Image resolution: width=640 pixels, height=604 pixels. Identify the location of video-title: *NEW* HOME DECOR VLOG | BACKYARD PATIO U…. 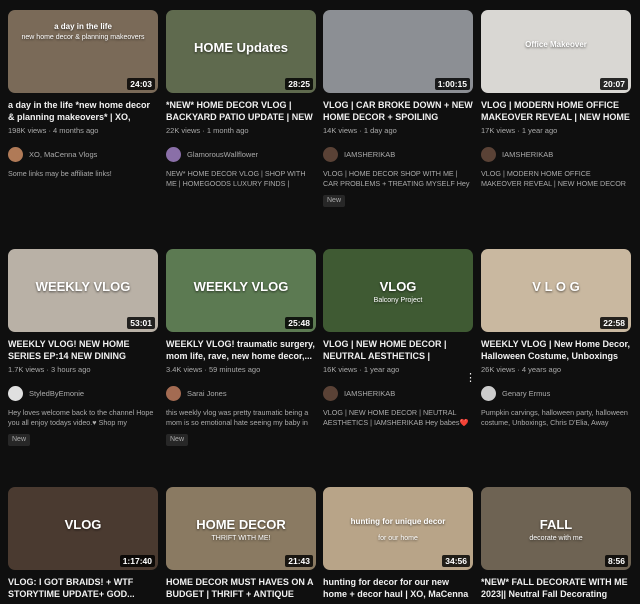
(241, 111).